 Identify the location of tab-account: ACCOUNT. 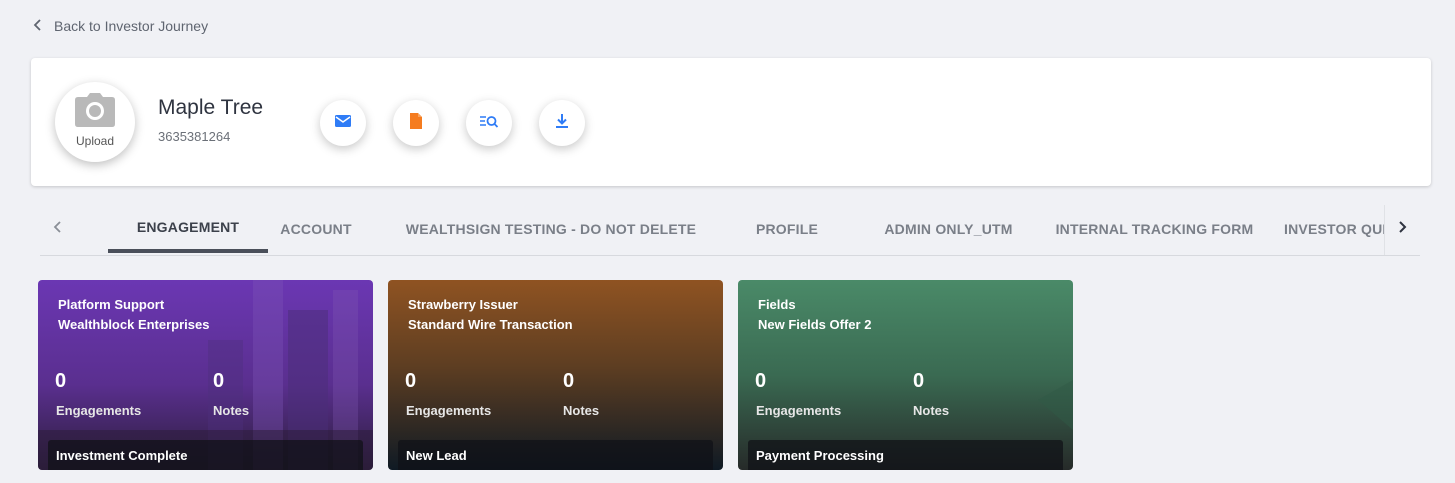
(316, 229).